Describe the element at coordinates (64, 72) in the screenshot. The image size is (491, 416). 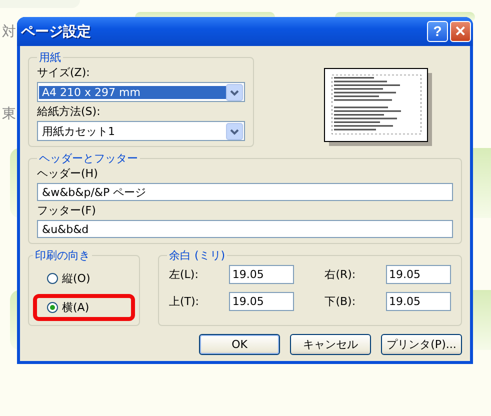
I see `size-label: サイズ(Z):` at that location.